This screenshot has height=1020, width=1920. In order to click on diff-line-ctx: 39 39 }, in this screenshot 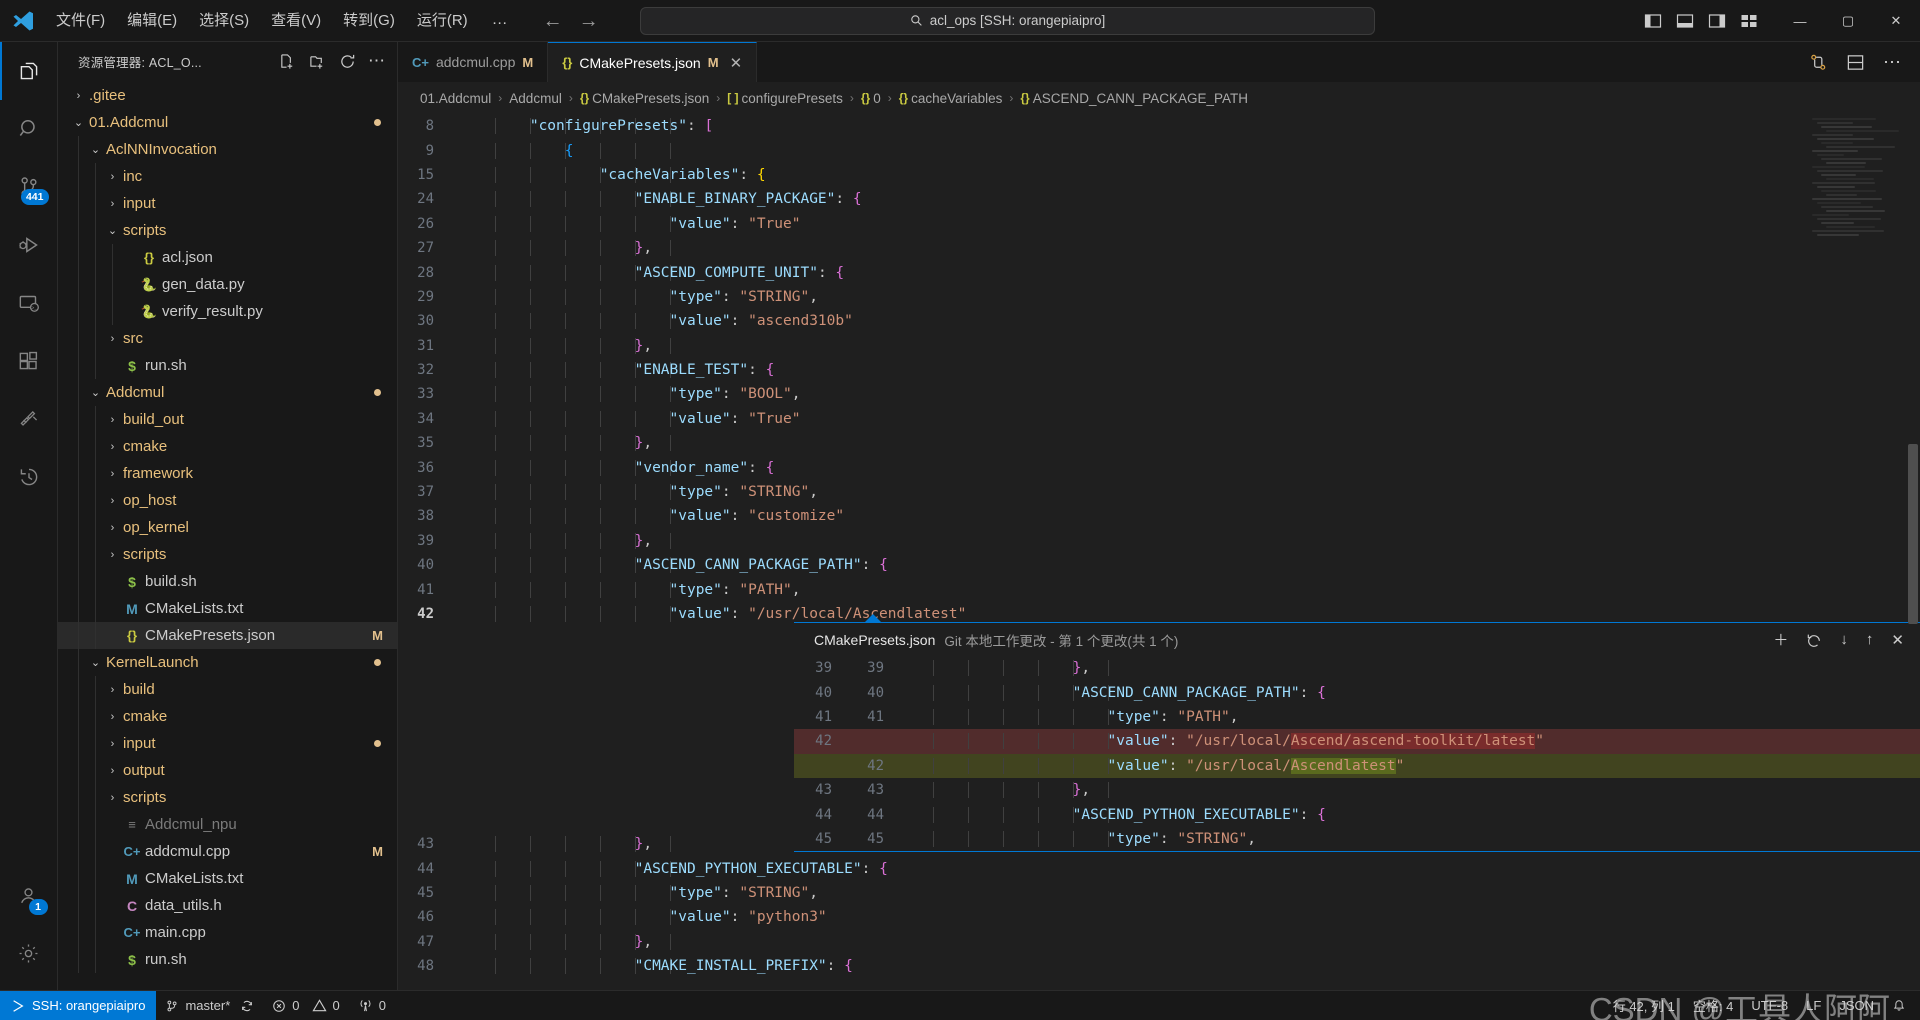, I will do `click(1357, 668)`.